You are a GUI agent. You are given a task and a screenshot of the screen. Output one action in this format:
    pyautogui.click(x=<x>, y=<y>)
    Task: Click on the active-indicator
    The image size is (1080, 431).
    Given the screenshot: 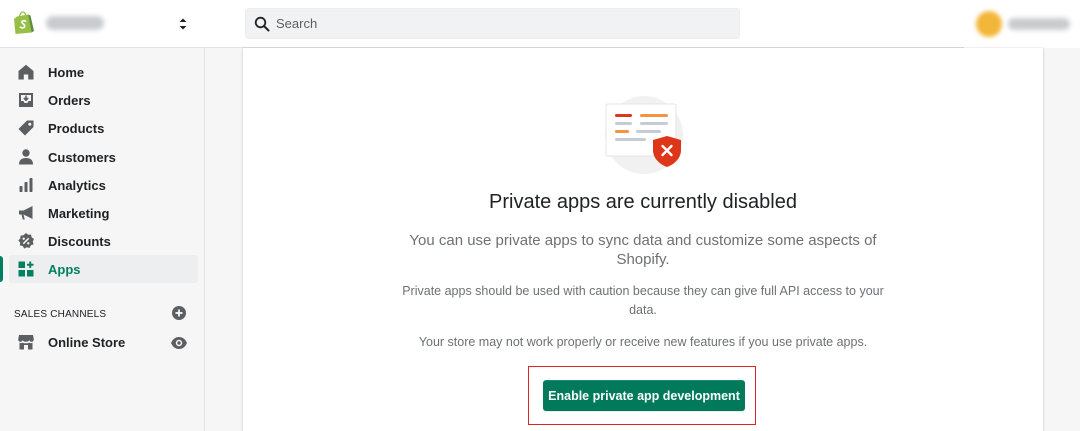 What is the action you would take?
    pyautogui.click(x=1, y=269)
    